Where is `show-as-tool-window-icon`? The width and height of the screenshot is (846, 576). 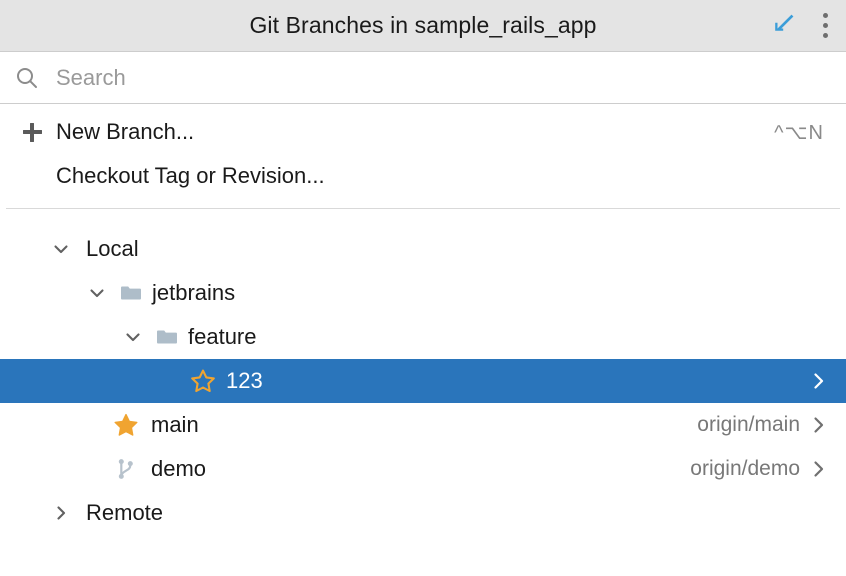
show-as-tool-window-icon is located at coordinates (783, 25).